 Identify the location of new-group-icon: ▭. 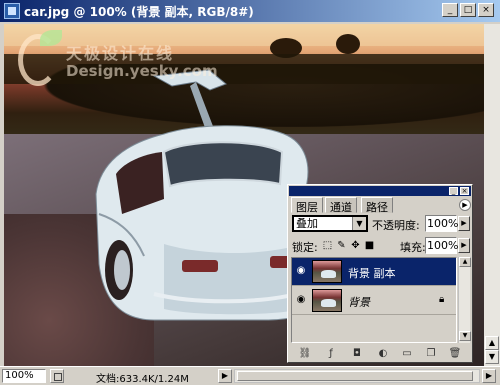
(407, 353).